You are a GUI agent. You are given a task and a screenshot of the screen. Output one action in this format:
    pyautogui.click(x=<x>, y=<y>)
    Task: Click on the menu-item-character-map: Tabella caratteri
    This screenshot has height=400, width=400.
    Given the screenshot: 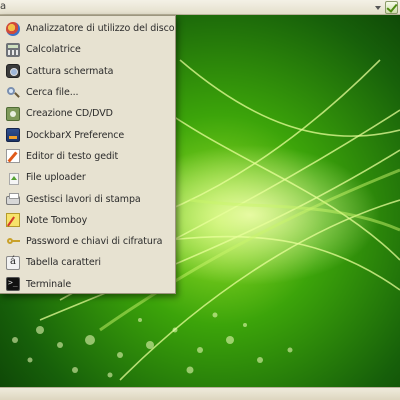 What is the action you would take?
    pyautogui.click(x=87, y=262)
    